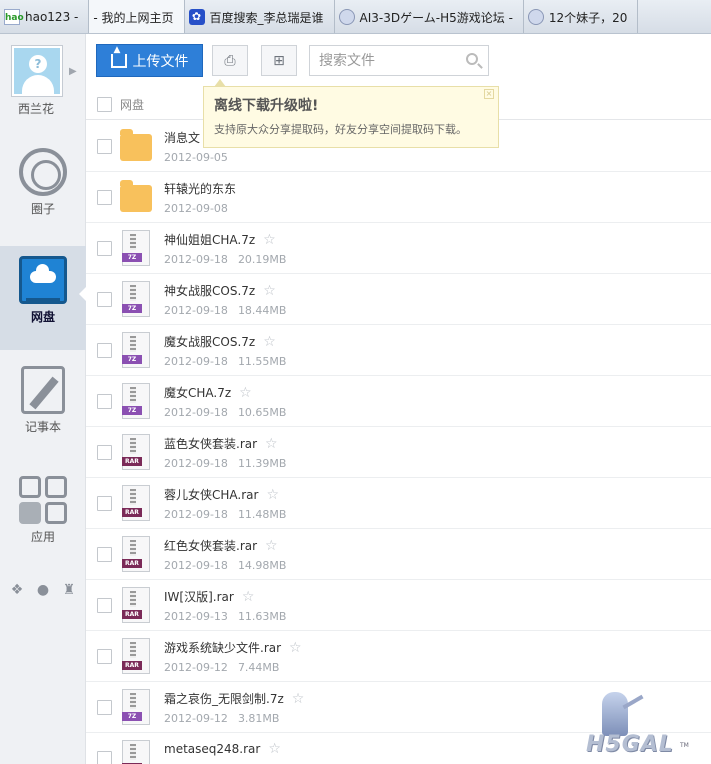 The image size is (711, 764). What do you see at coordinates (73, 71) in the screenshot?
I see `chevron-right-icon: ▶` at bounding box center [73, 71].